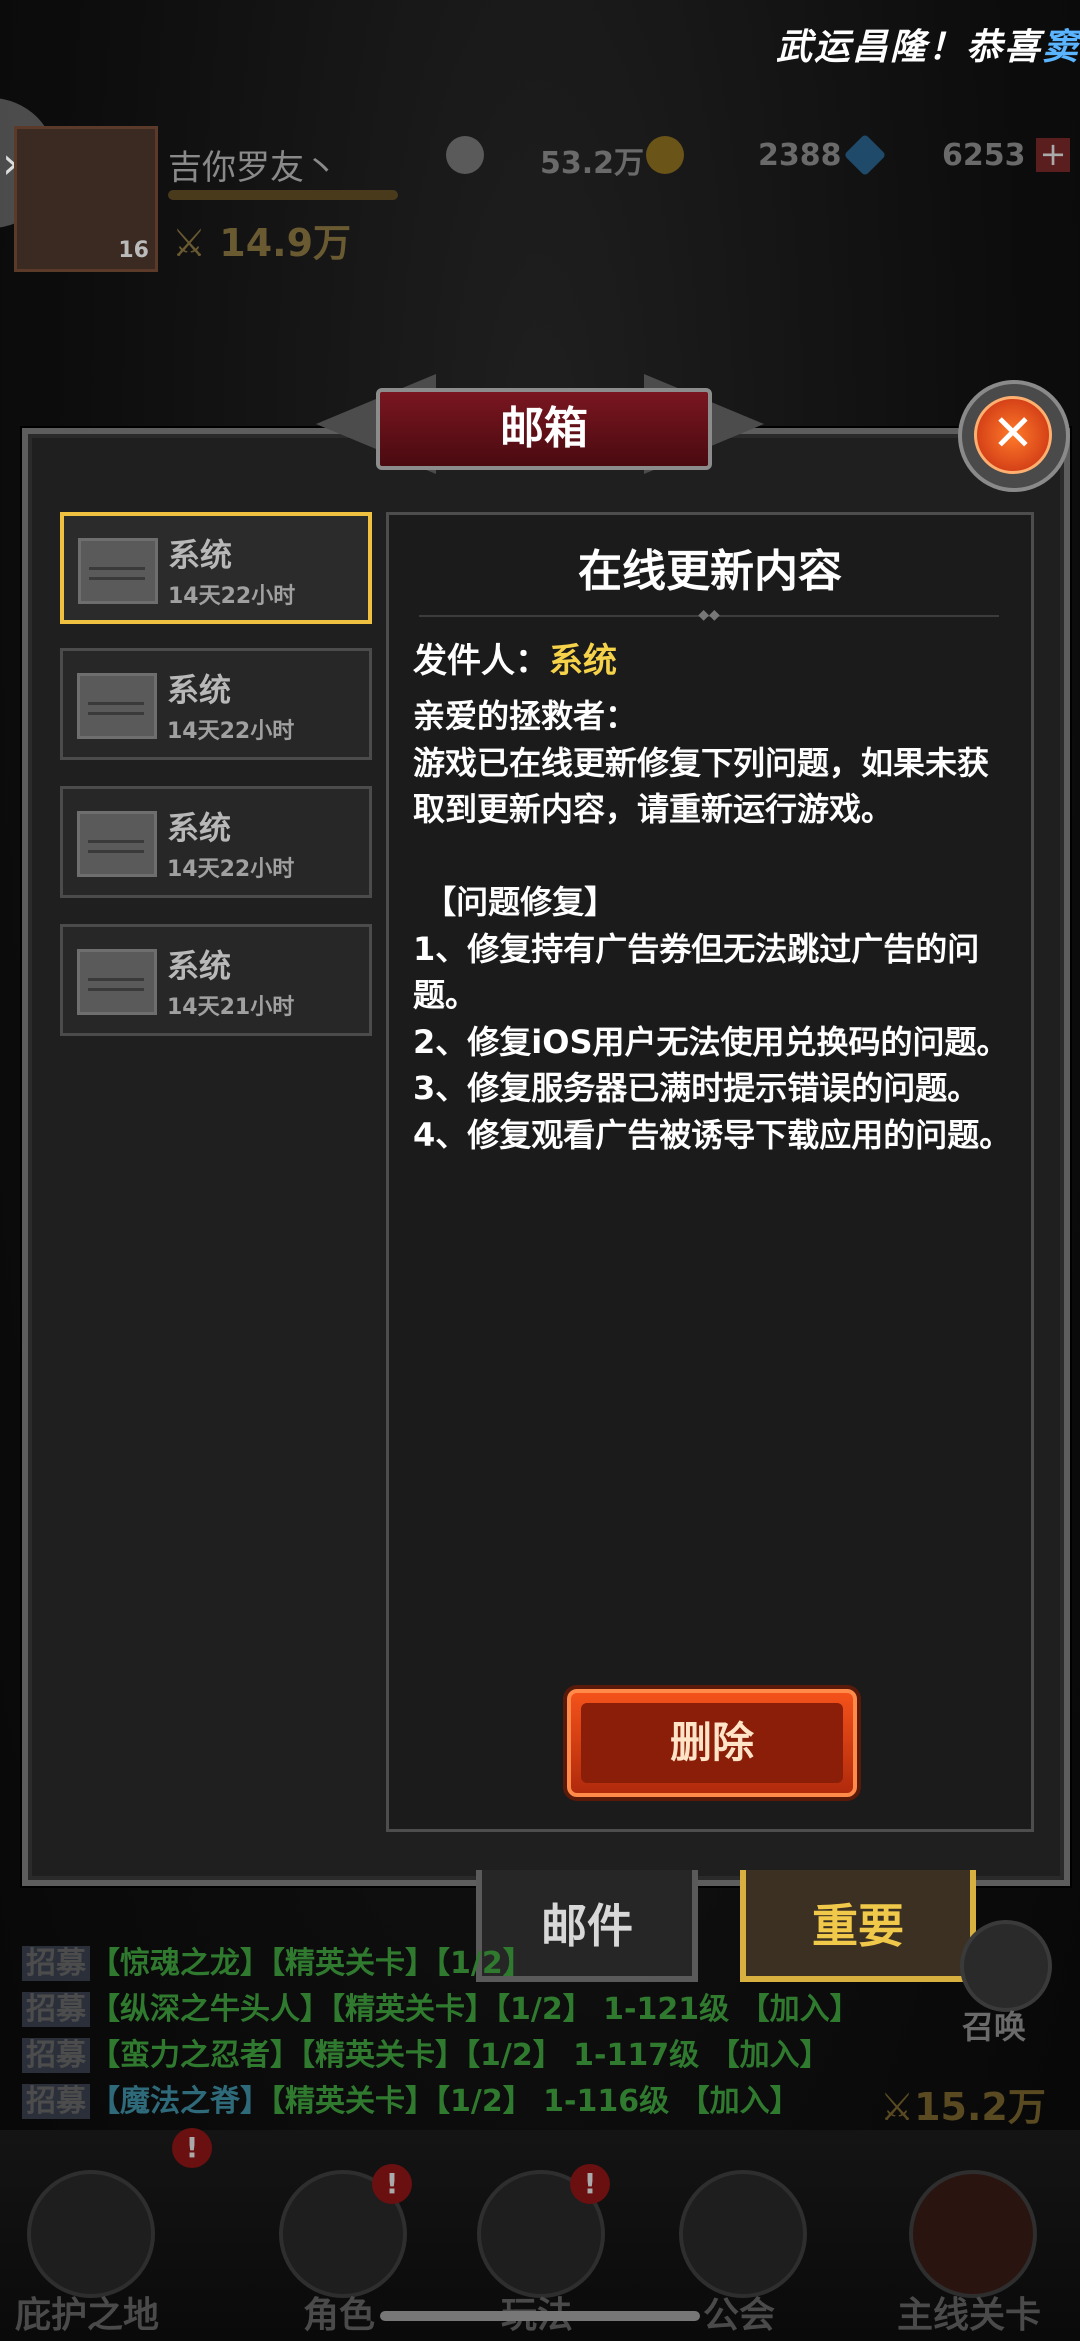 The width and height of the screenshot is (1080, 2341). What do you see at coordinates (86, 199) in the screenshot?
I see `avatar: 16` at bounding box center [86, 199].